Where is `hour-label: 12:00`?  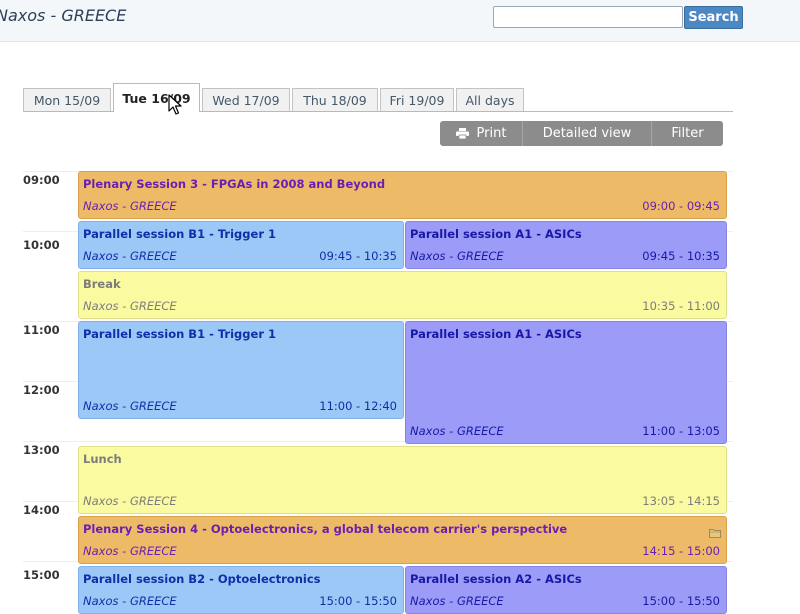
hour-label: 12:00 is located at coordinates (41, 390).